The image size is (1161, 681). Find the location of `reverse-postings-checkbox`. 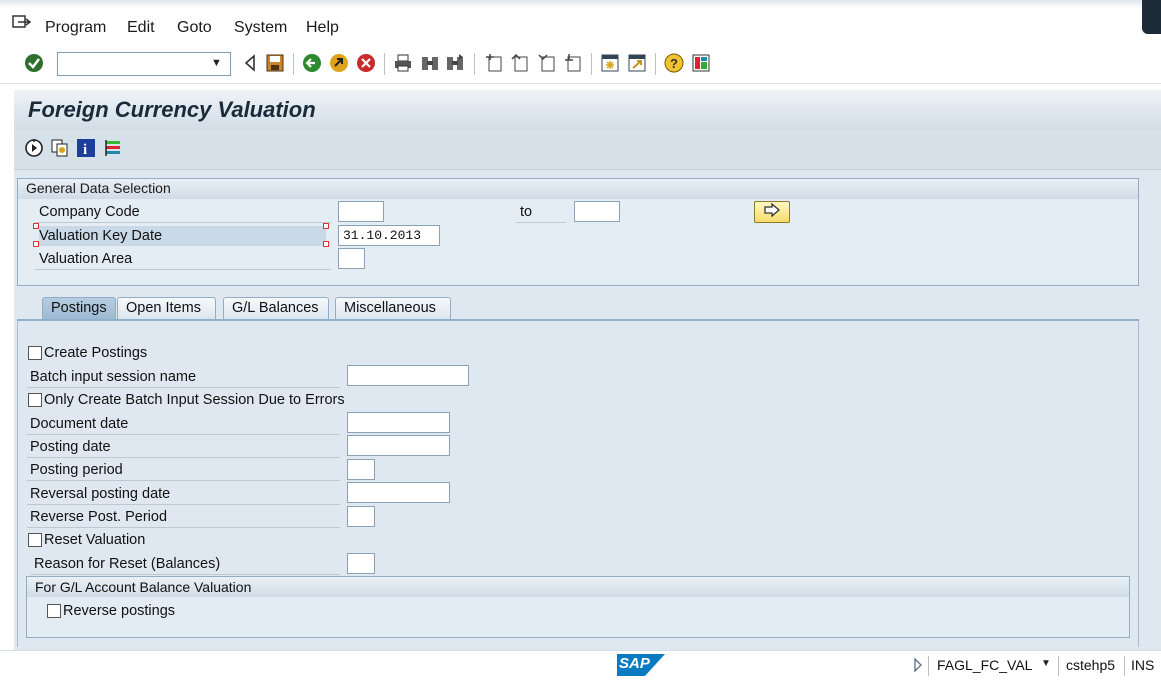

reverse-postings-checkbox is located at coordinates (54, 611).